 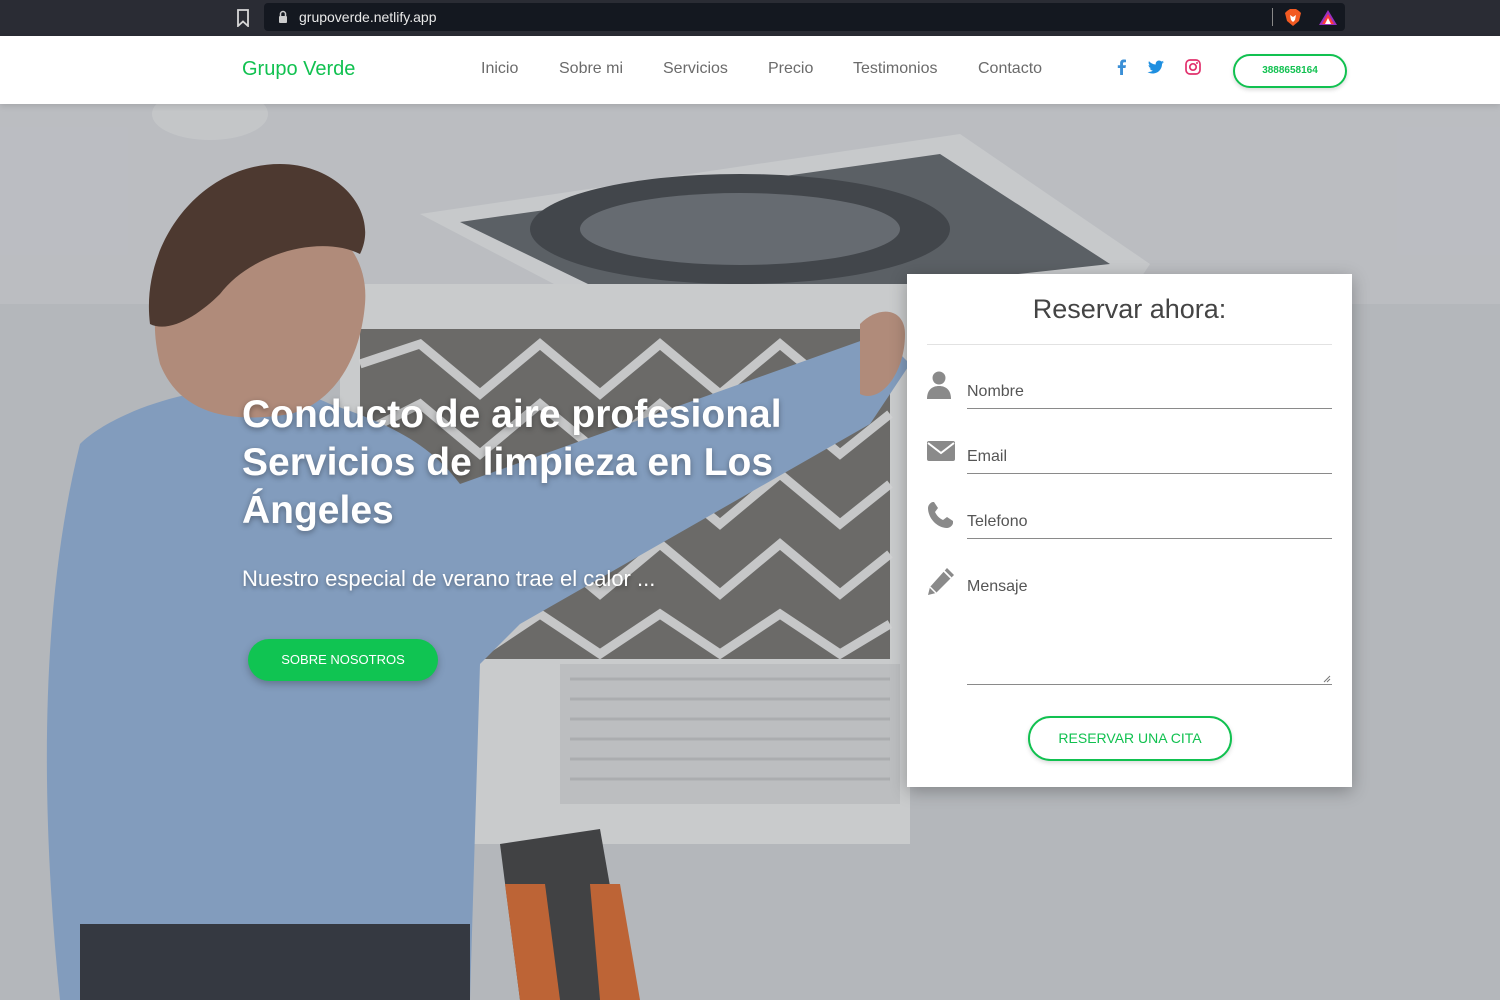 What do you see at coordinates (1328, 17) in the screenshot?
I see `brave-rewards-icon` at bounding box center [1328, 17].